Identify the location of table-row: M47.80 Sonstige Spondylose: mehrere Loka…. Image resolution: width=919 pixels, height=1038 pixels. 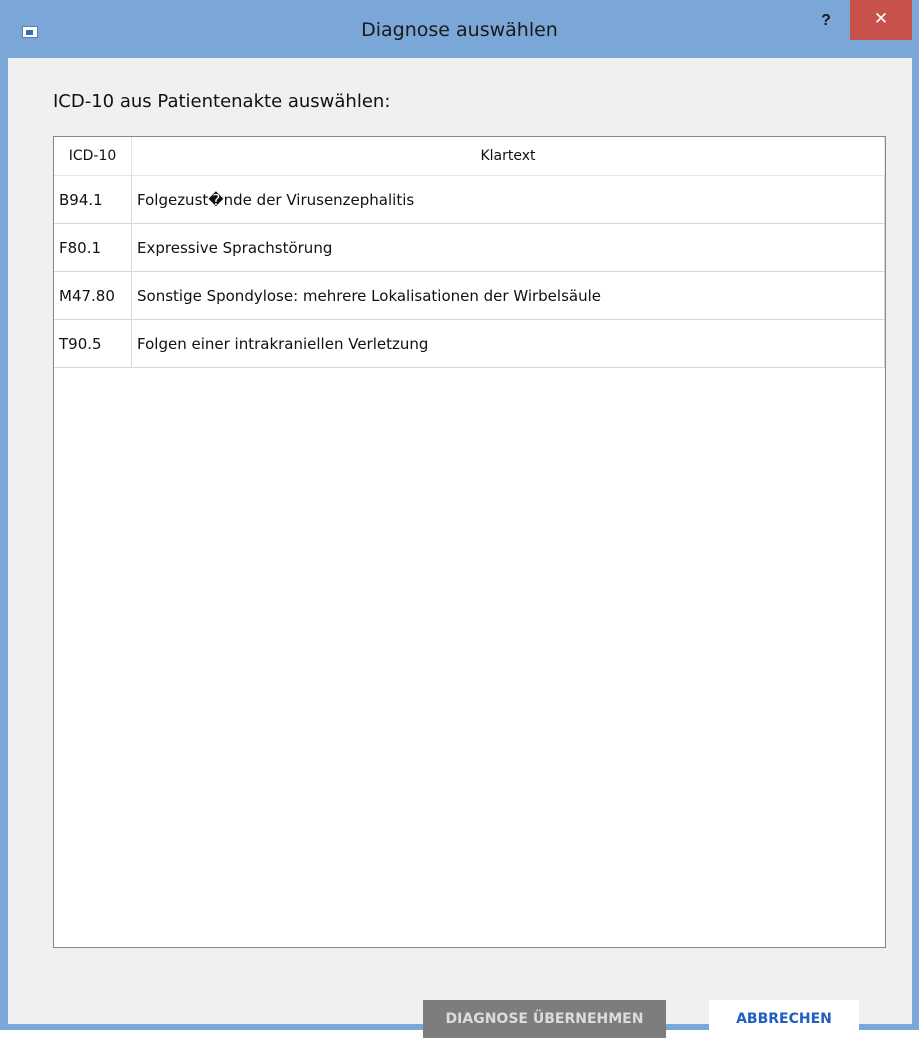
(469, 295).